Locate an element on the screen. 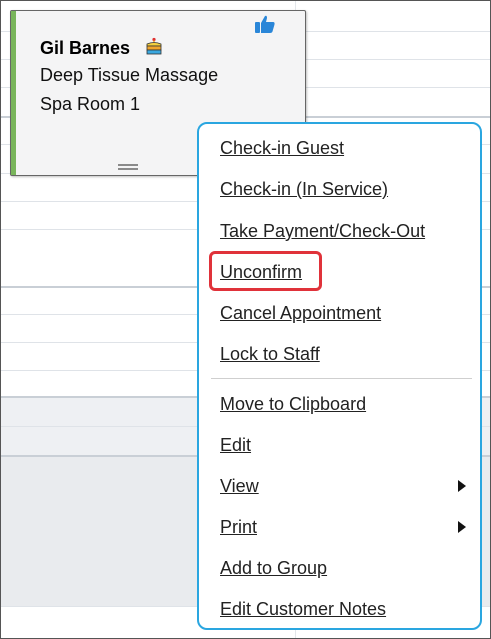 The width and height of the screenshot is (491, 639). menu-separator is located at coordinates (341, 378).